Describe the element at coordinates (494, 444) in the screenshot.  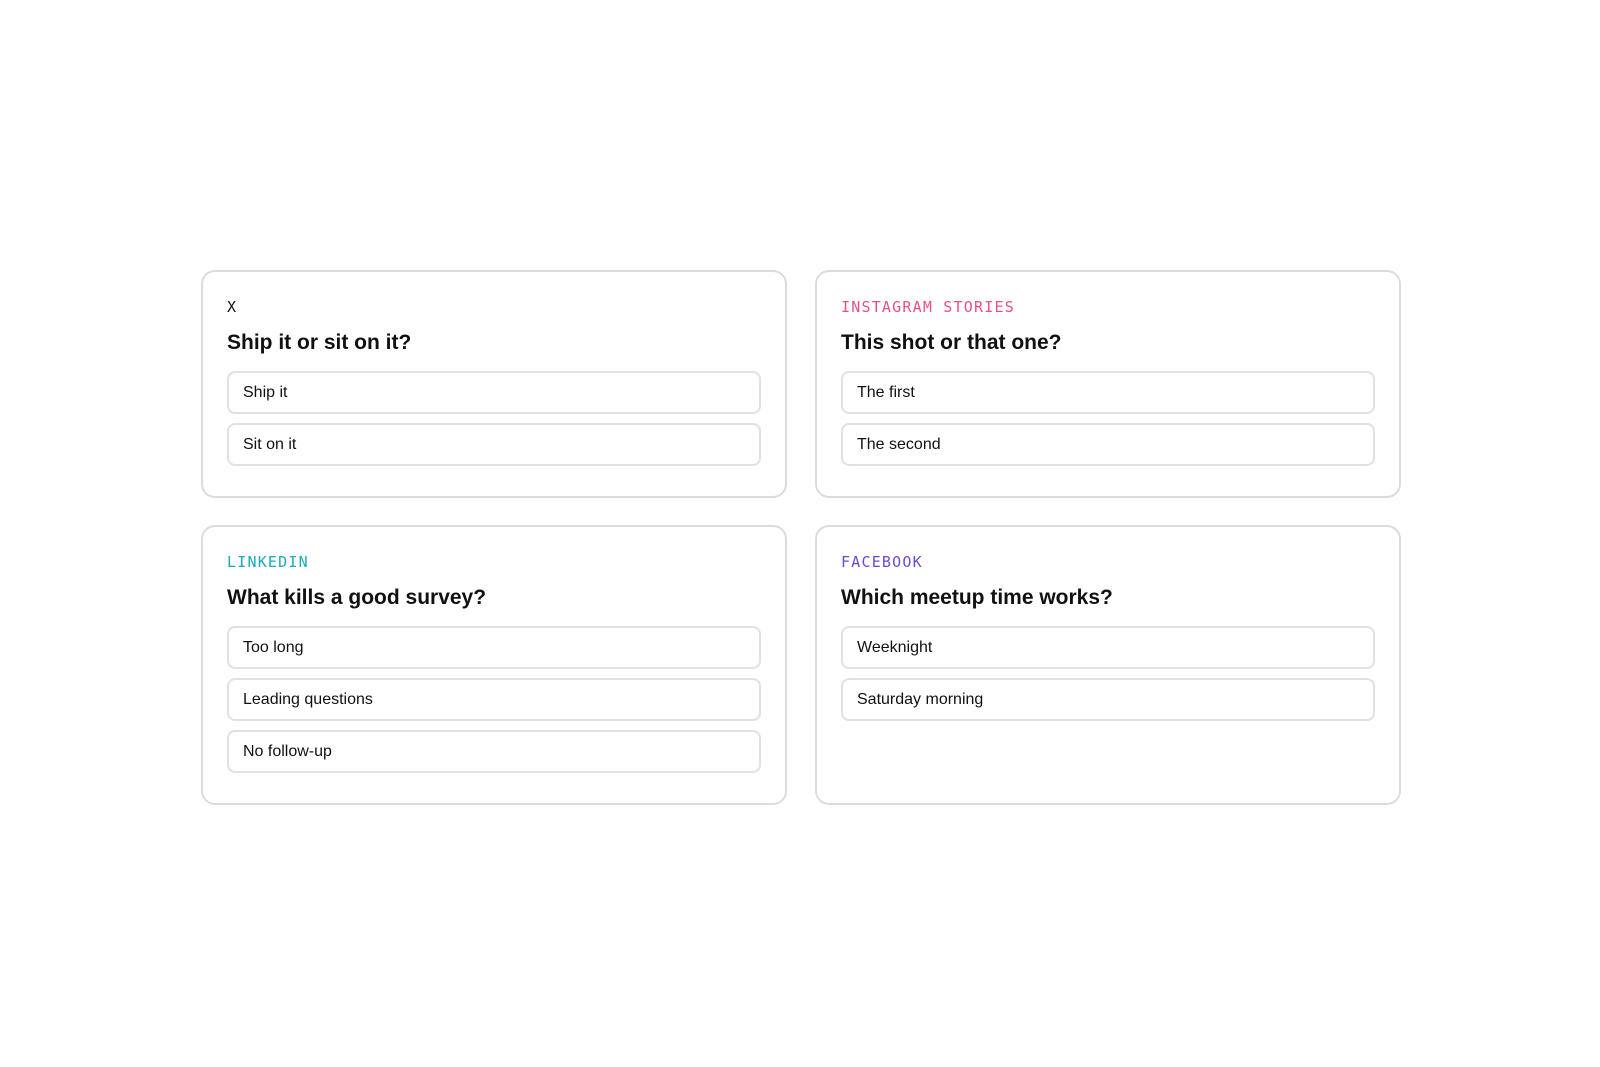
I see `poll-option-button: Sit on it` at that location.